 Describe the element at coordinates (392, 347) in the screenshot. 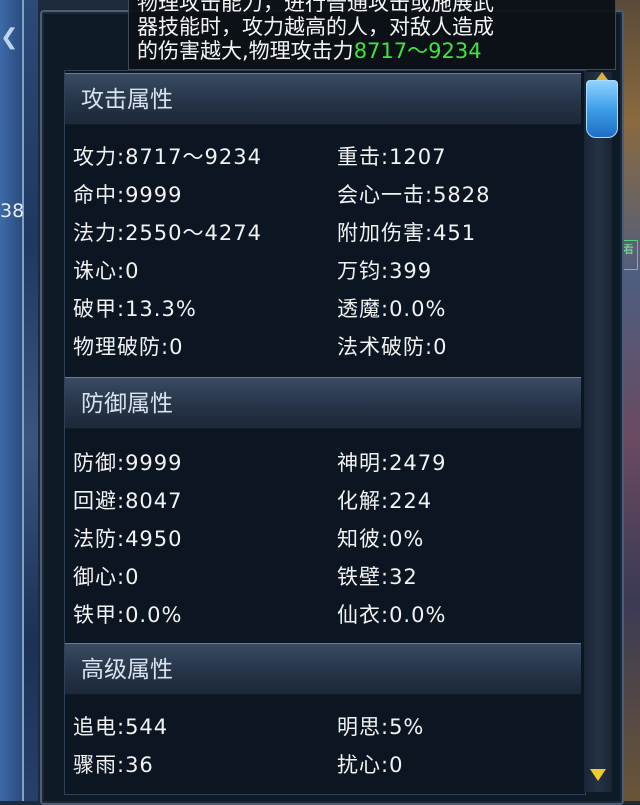

I see `stat-spell-pierce: 法术破防:0` at that location.